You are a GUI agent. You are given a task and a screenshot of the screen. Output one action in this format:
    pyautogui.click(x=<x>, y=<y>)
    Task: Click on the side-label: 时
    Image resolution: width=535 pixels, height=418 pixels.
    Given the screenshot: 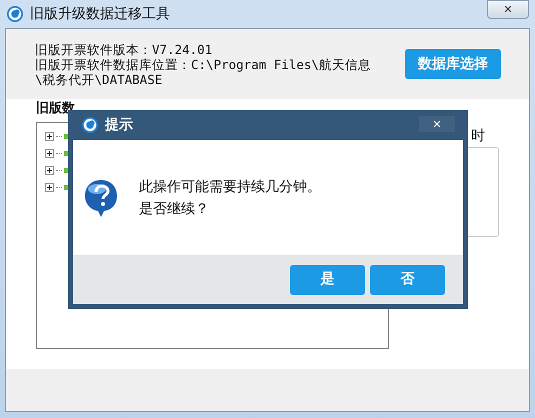 What is the action you would take?
    pyautogui.click(x=478, y=136)
    